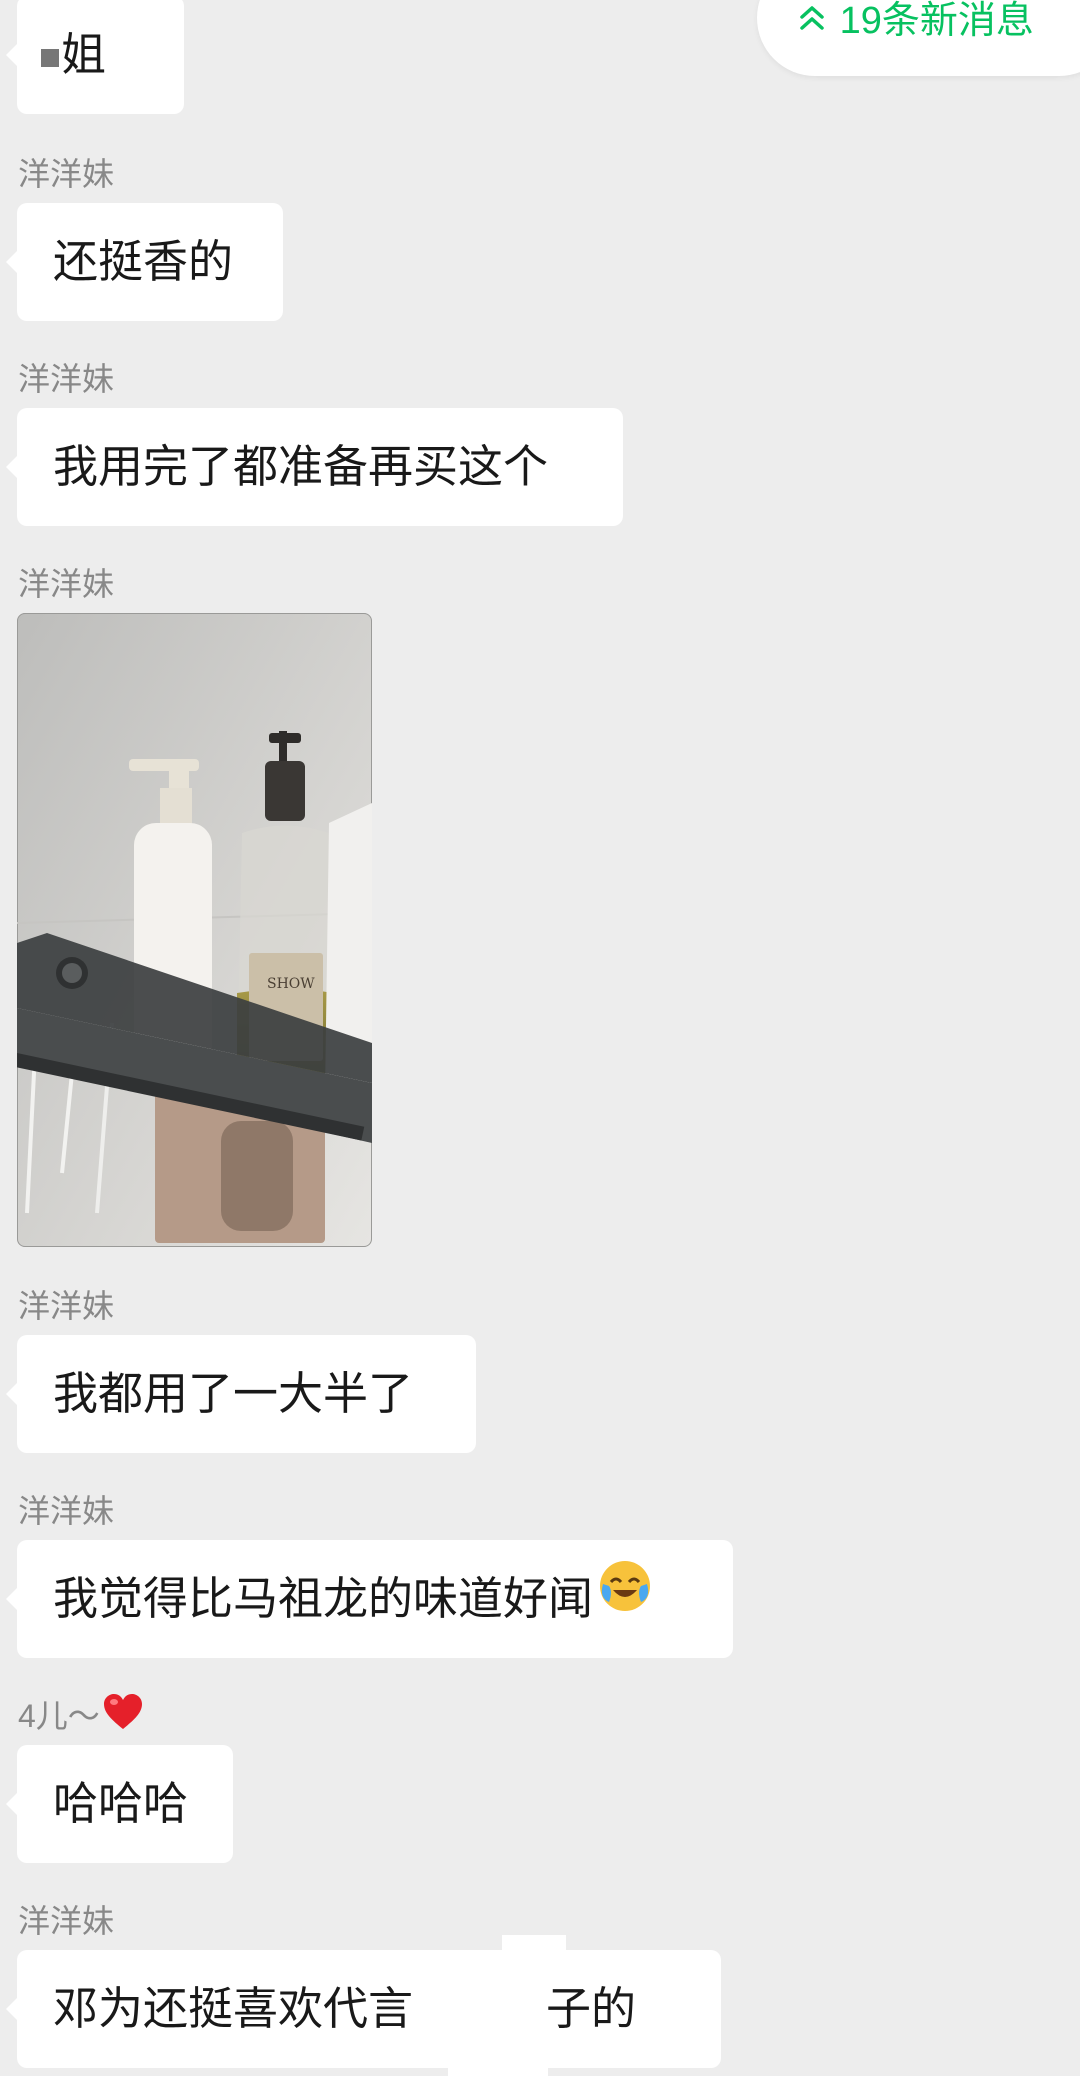  I want to click on double-chevron-up-icon, so click(814, 21).